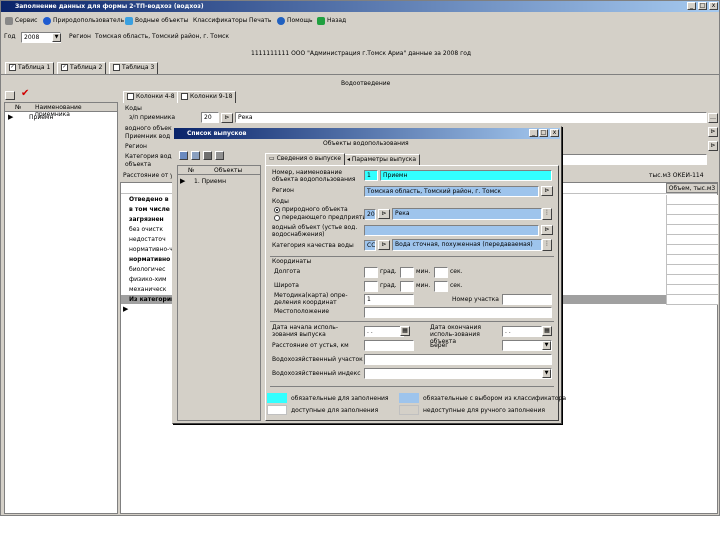 Image resolution: width=720 pixels, height=540 pixels. I want to click on volume-cells, so click(692, 250).